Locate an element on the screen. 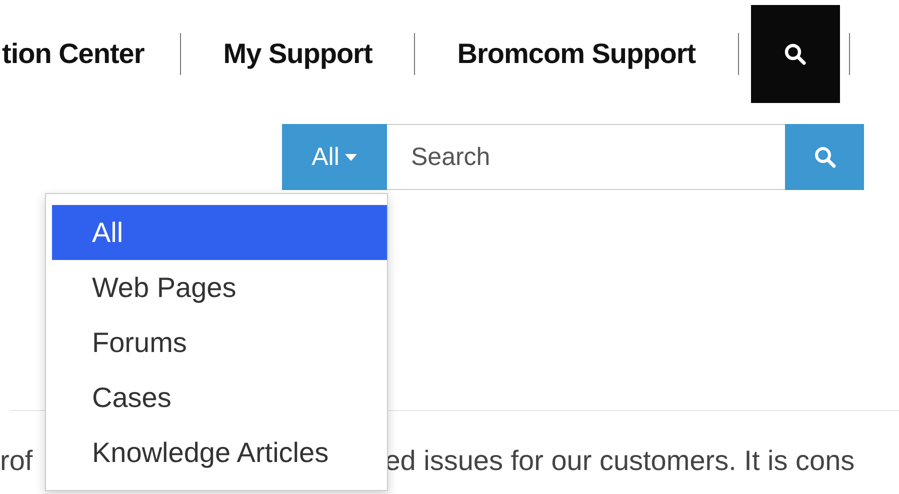  menu-item: Web Pages is located at coordinates (219, 287).